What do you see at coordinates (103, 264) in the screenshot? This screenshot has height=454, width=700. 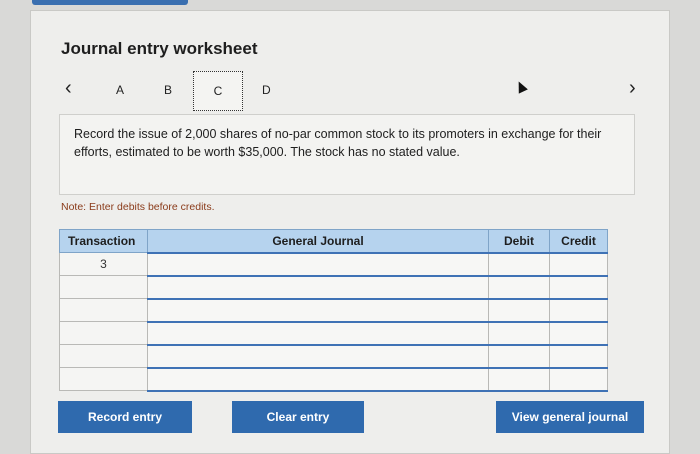 I see `transaction-cell: 3` at bounding box center [103, 264].